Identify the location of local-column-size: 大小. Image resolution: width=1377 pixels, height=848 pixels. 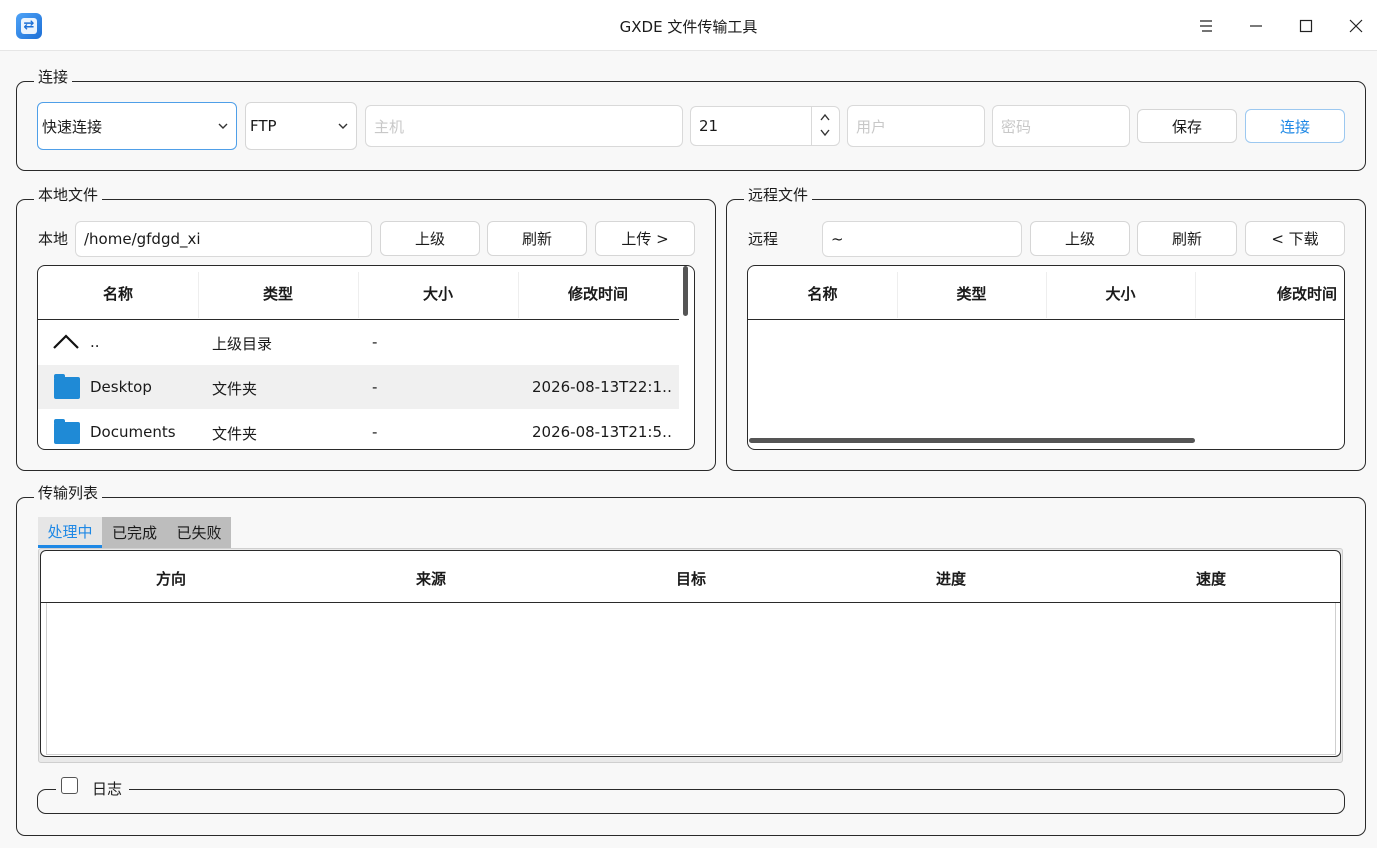
(438, 293).